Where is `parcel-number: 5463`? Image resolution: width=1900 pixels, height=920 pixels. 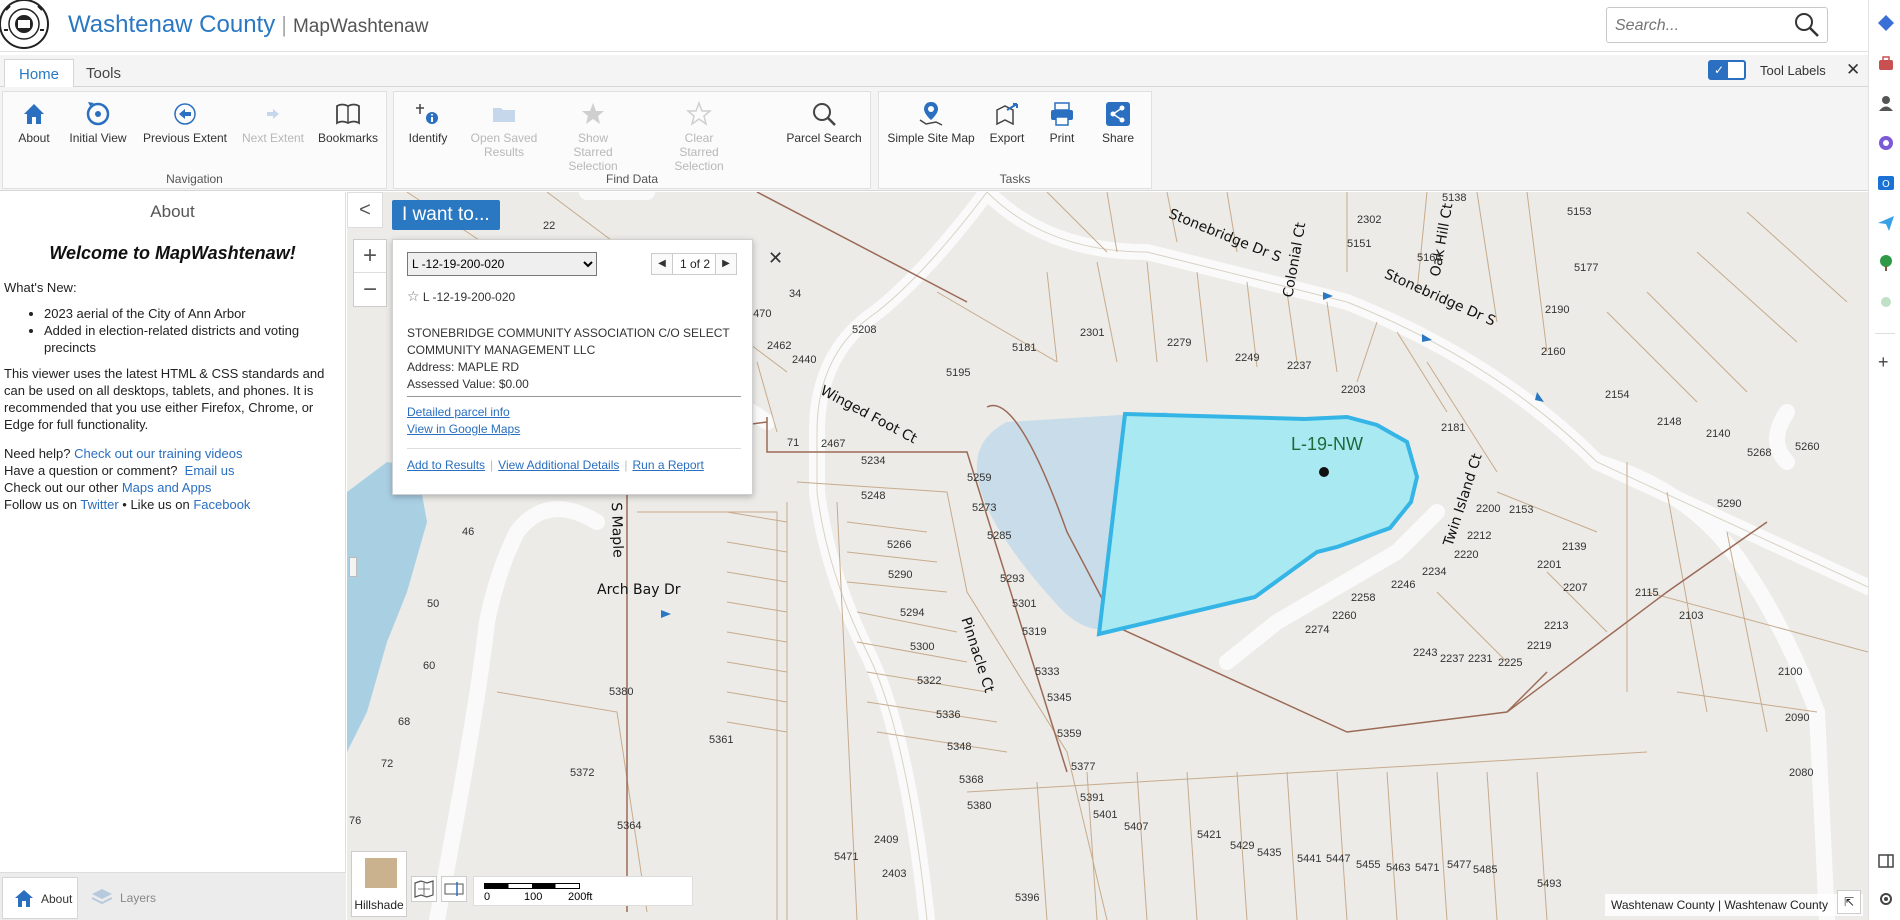
parcel-number: 5463 is located at coordinates (1398, 868).